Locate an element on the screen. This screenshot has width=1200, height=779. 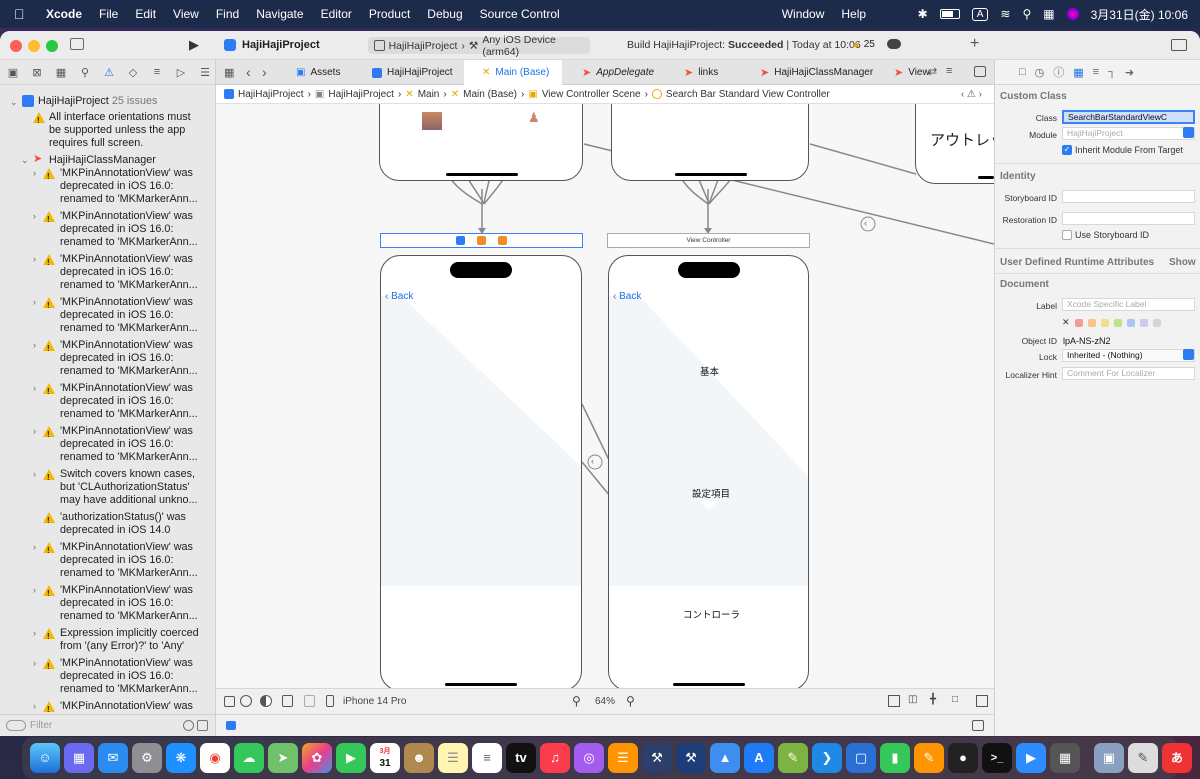
menu-editor: Editor is located at coordinates (336, 14).